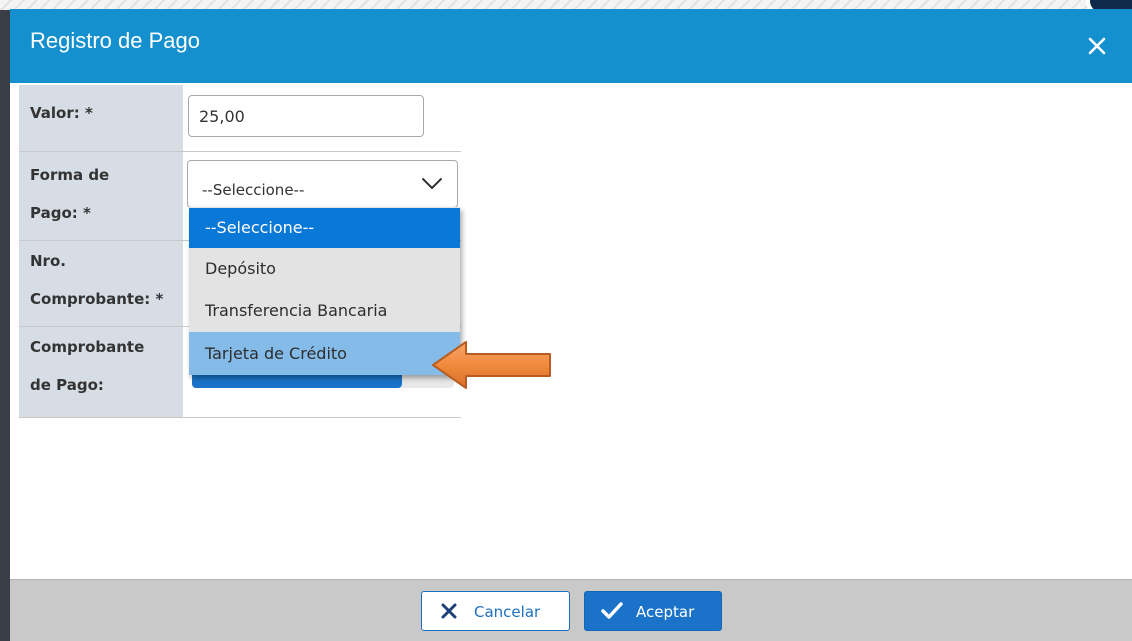 This screenshot has width=1132, height=641. Describe the element at coordinates (87, 347) in the screenshot. I see `comprobante-pago-label-line1: Comprobante` at that location.